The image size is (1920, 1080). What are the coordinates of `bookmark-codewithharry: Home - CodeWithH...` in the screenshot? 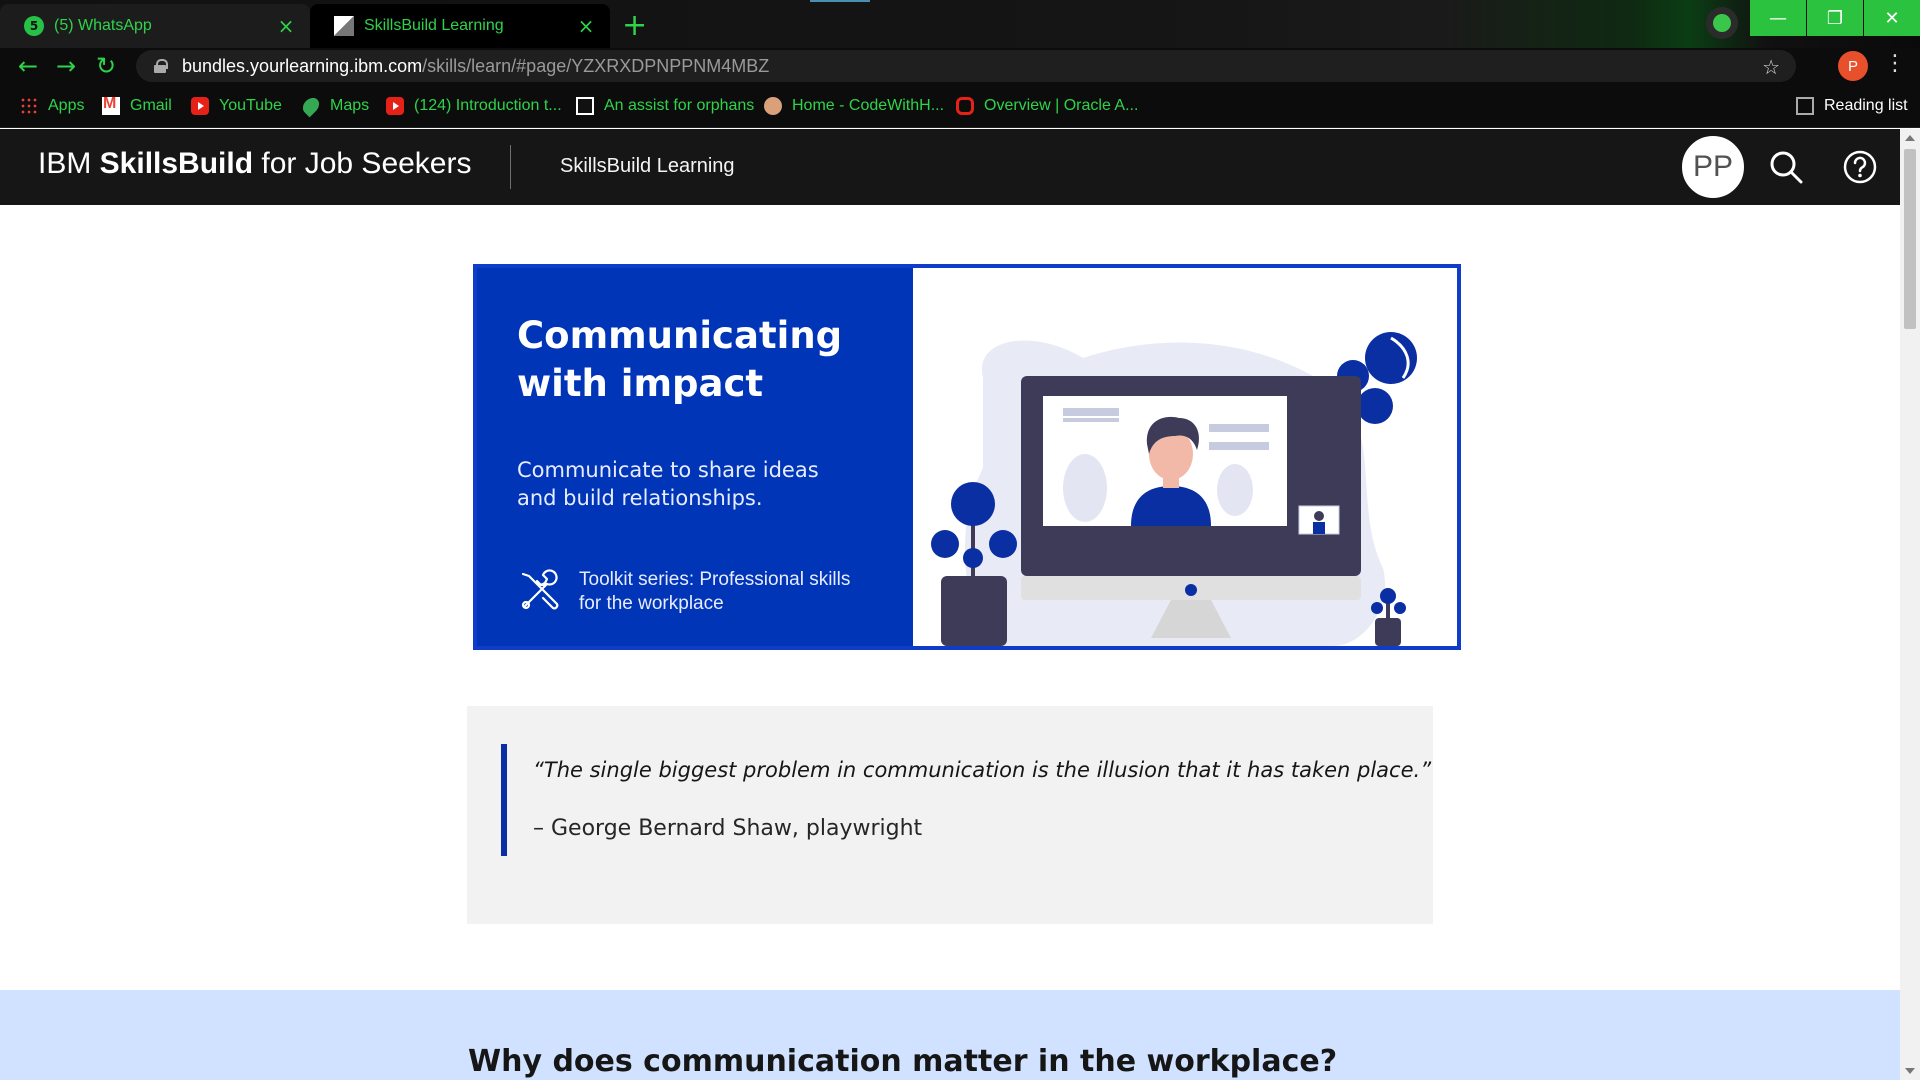 It's located at (854, 106).